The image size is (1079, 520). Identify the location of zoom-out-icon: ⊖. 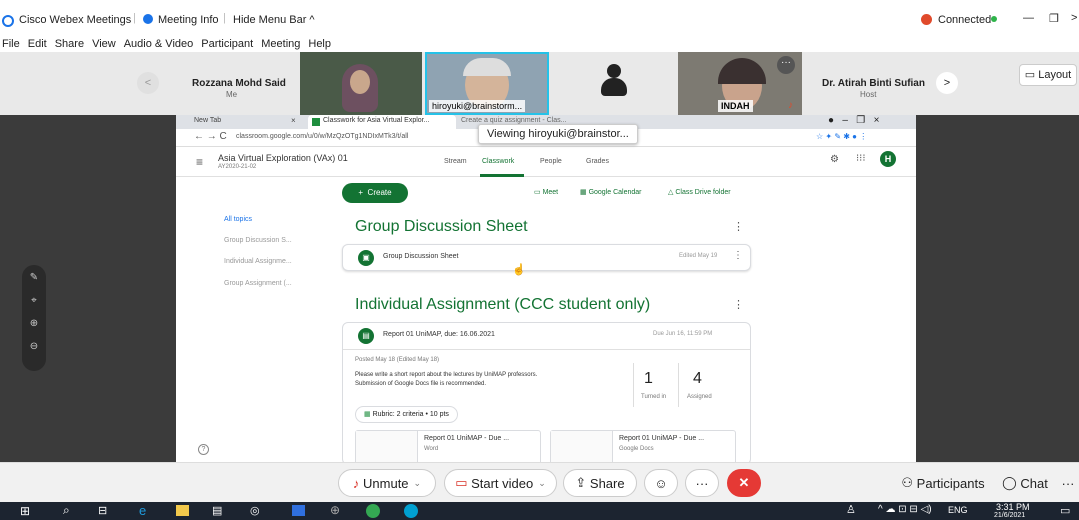
(34, 346).